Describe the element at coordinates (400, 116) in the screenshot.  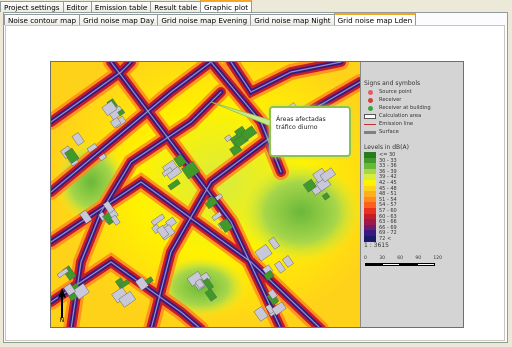
I see `legend-symbol-label: Calculation area` at that location.